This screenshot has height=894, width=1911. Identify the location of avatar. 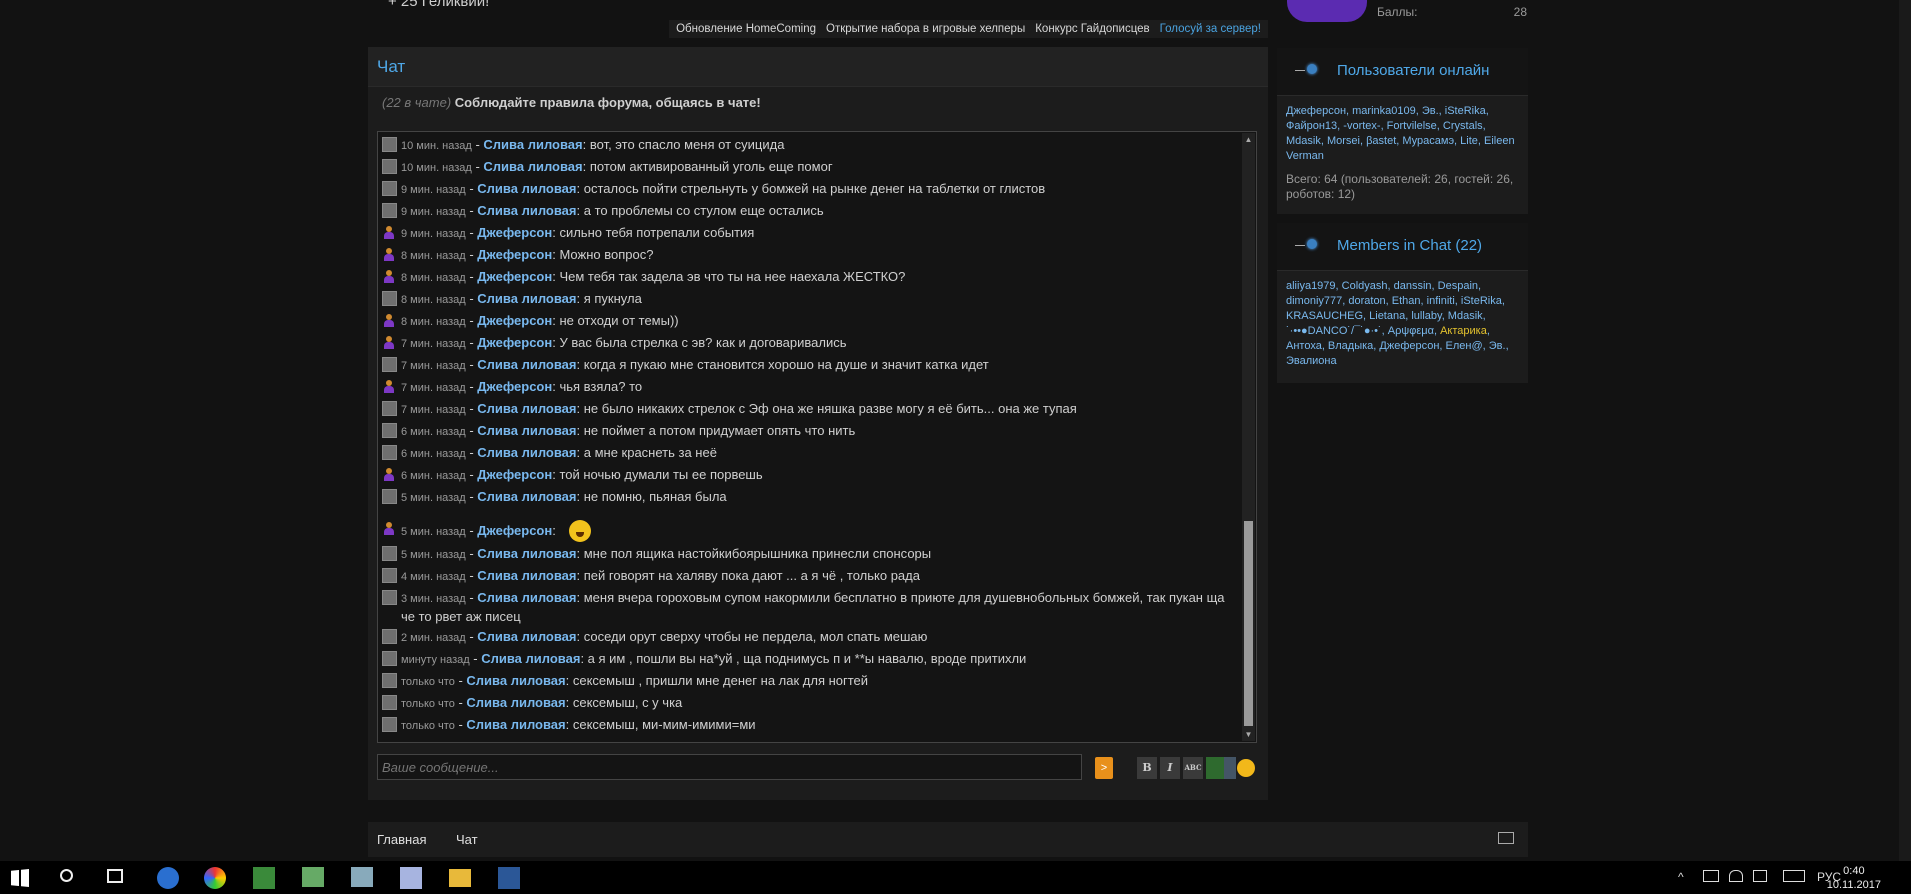
(1327, 11).